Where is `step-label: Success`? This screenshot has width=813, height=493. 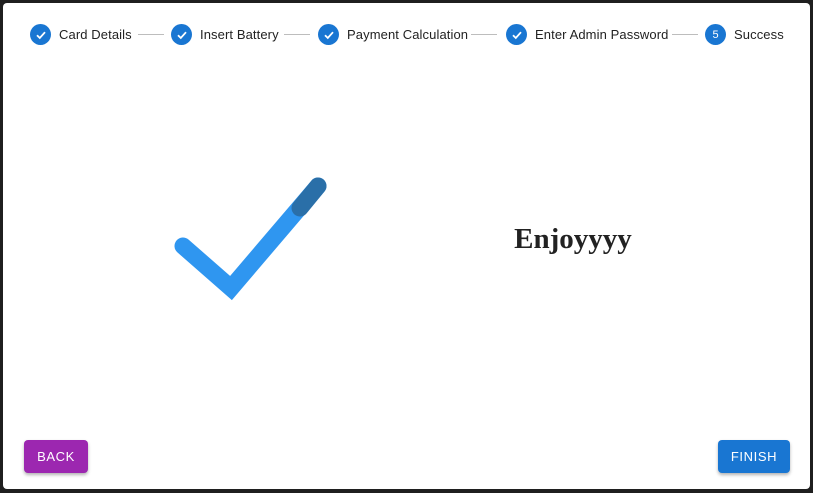 step-label: Success is located at coordinates (759, 34).